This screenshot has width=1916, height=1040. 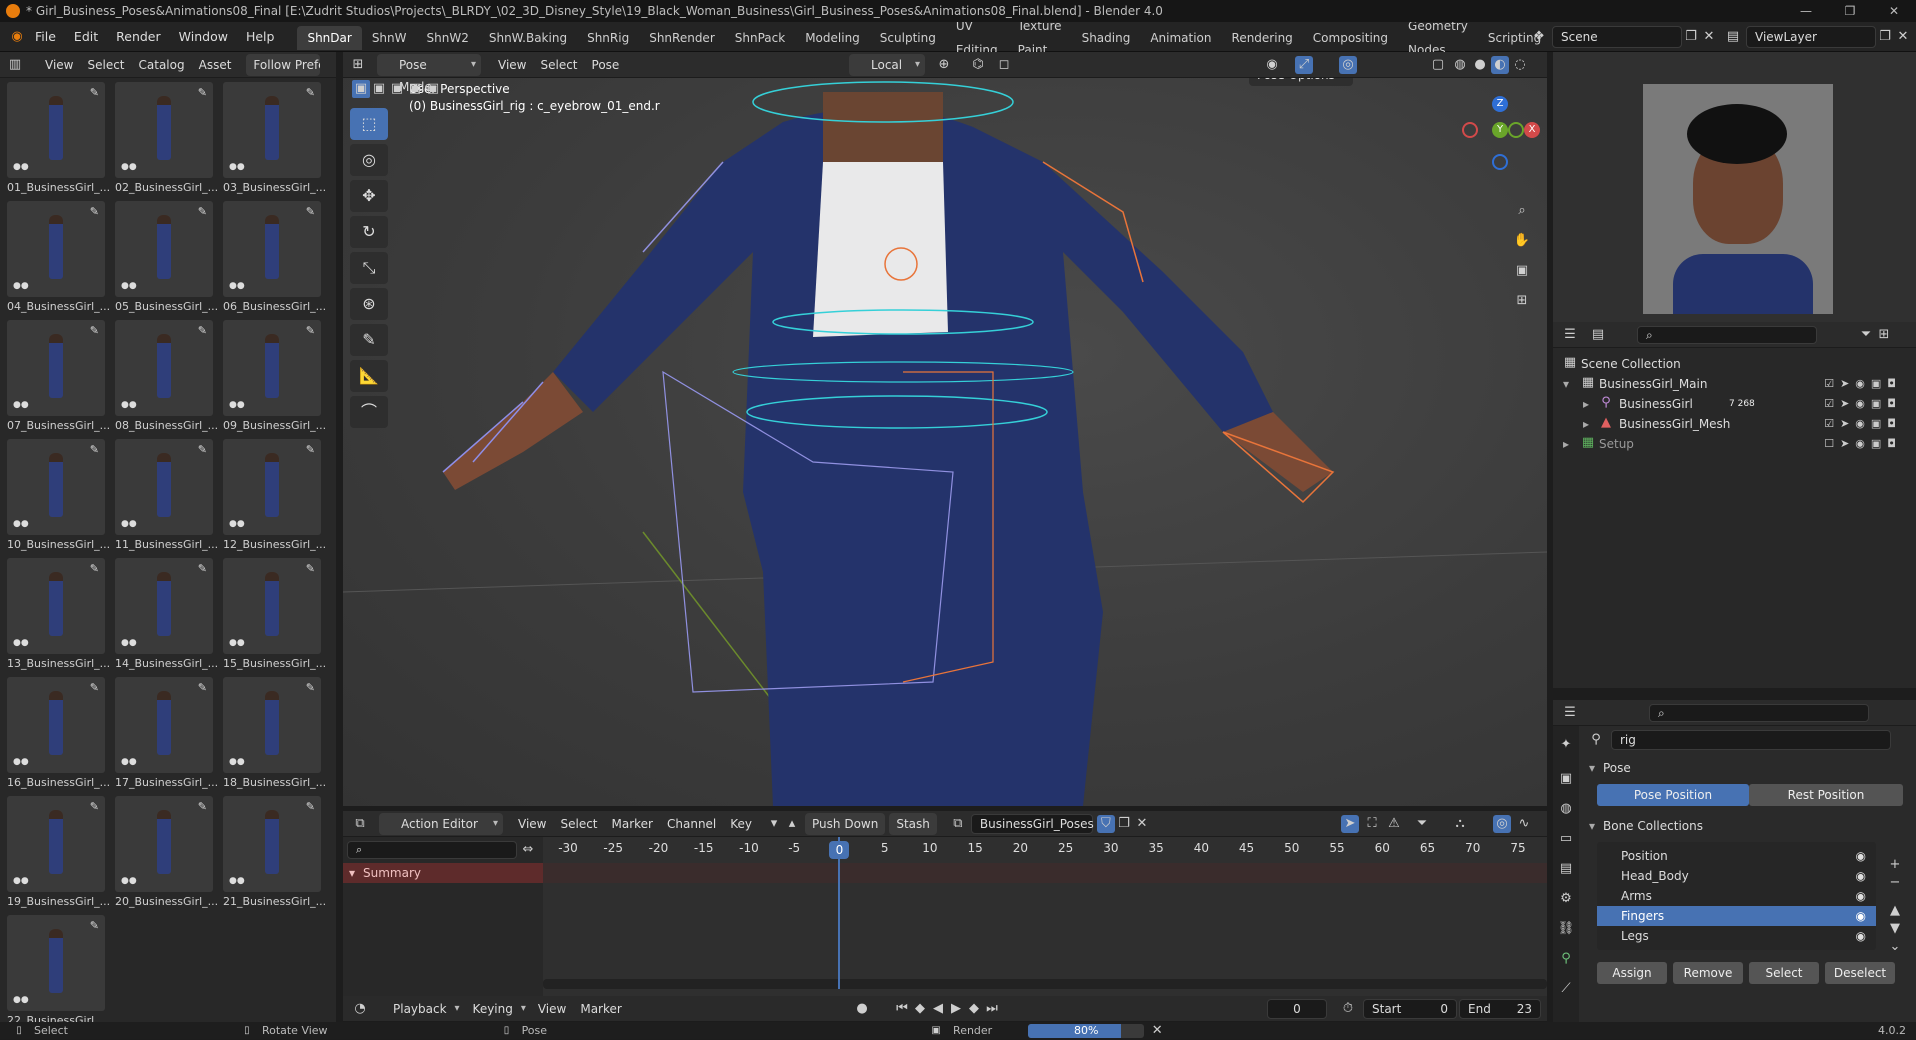 I want to click on action-menu-key: Key, so click(x=741, y=824).